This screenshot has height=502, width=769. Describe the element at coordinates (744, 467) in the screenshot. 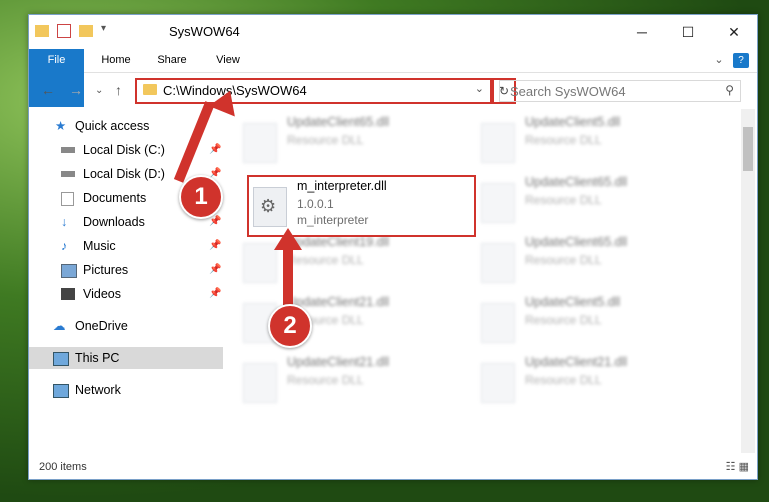

I see `large-icons-view-icon: ▦` at that location.